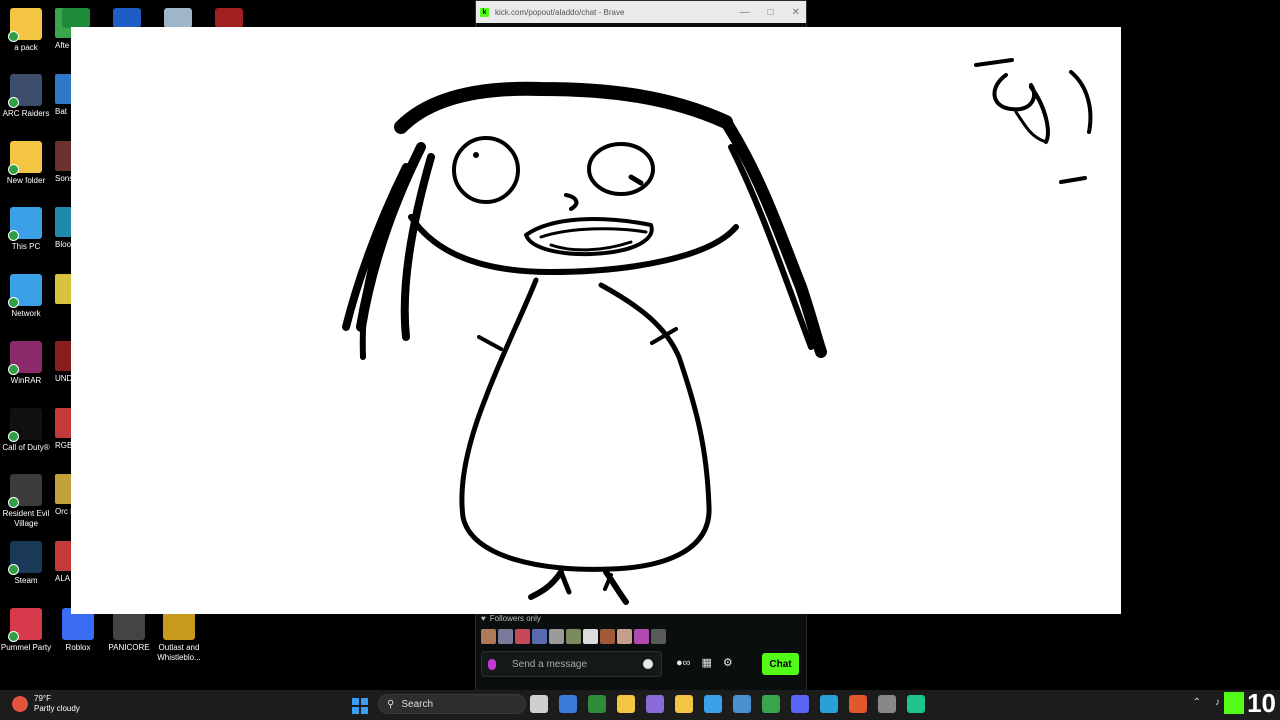 The image size is (1280, 720). I want to click on xbox-icon, so click(76, 18).